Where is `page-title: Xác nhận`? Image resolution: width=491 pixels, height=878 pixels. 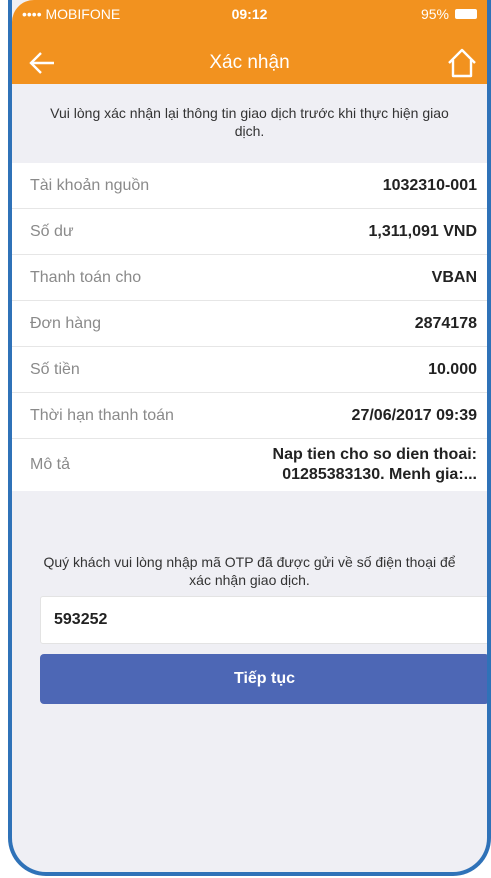
page-title: Xác nhận is located at coordinates (249, 62).